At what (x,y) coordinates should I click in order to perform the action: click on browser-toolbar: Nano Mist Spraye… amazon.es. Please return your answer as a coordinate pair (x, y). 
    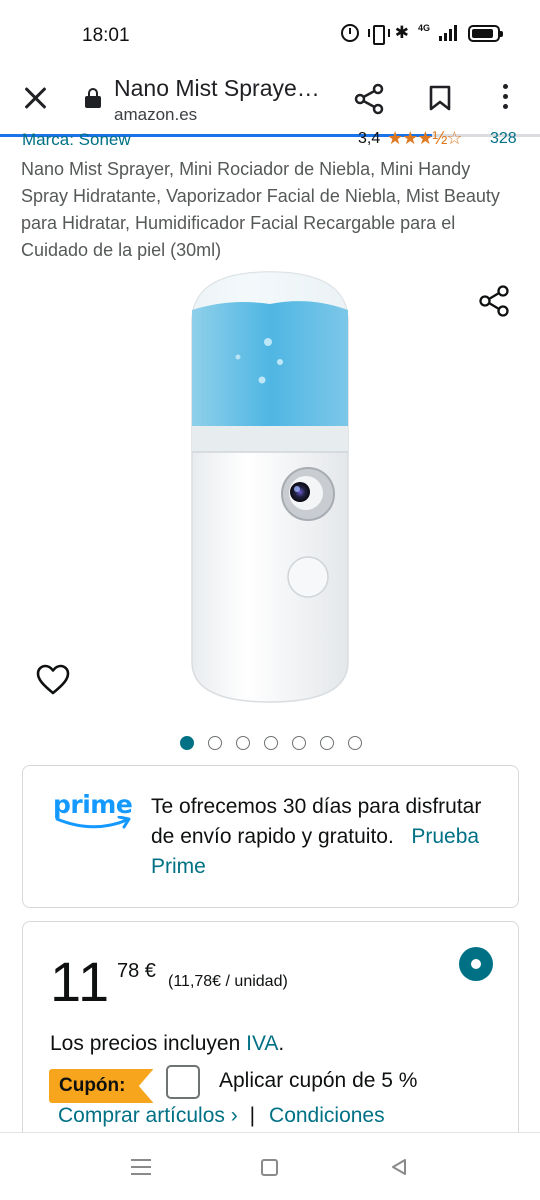
    Looking at the image, I should click on (270, 102).